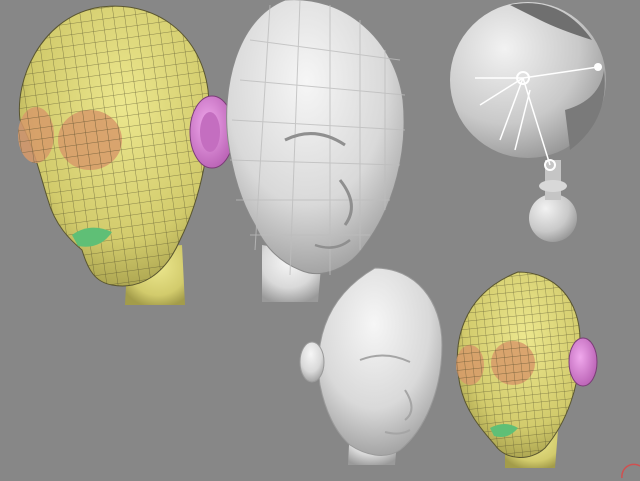  I want to click on corner-marker, so click(630, 471).